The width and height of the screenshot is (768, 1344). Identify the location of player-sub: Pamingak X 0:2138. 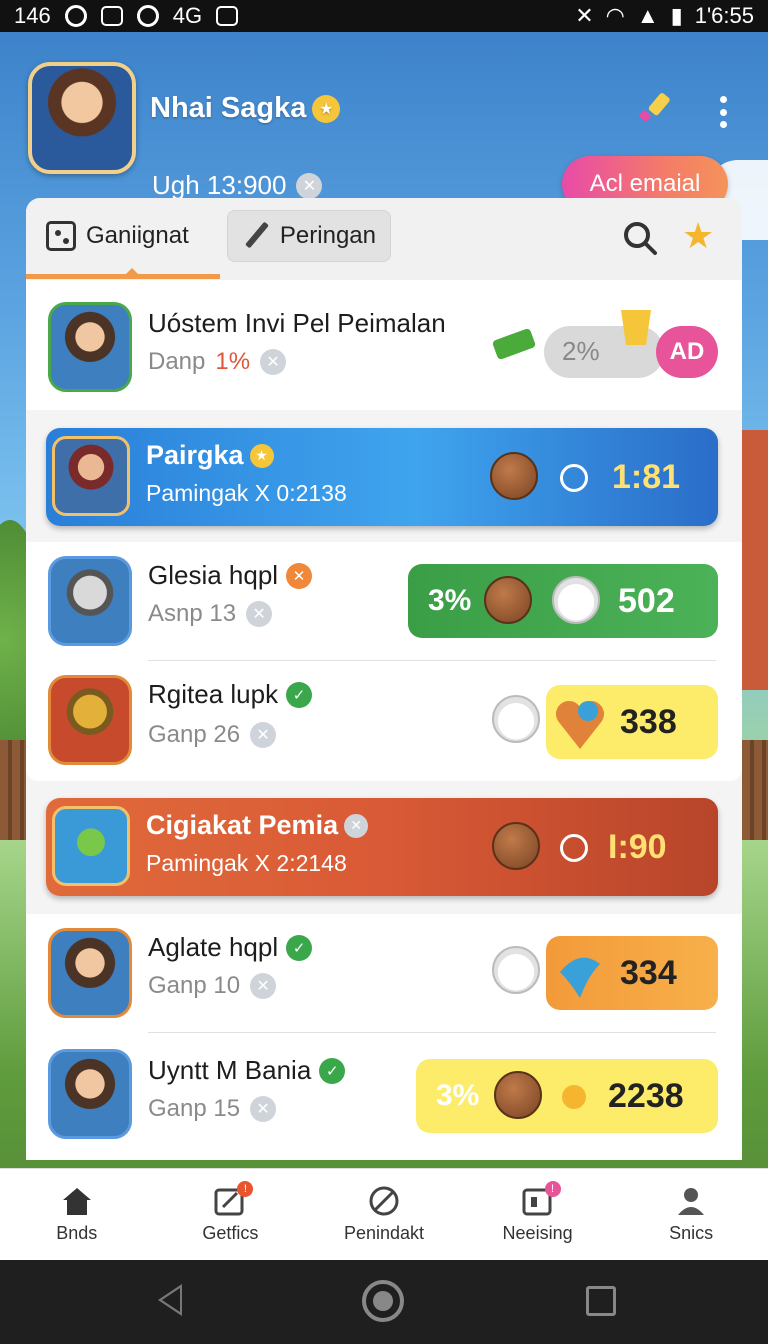
(246, 493).